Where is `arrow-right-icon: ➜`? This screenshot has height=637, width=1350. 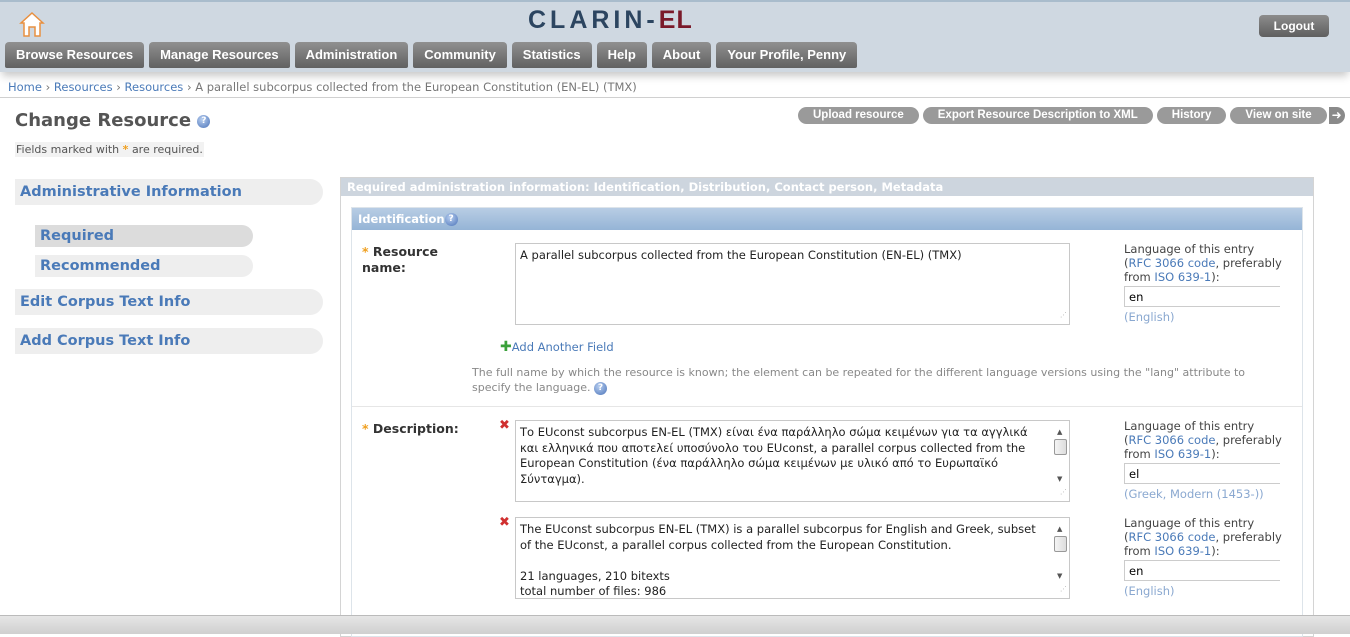 arrow-right-icon: ➜ is located at coordinates (1335, 115).